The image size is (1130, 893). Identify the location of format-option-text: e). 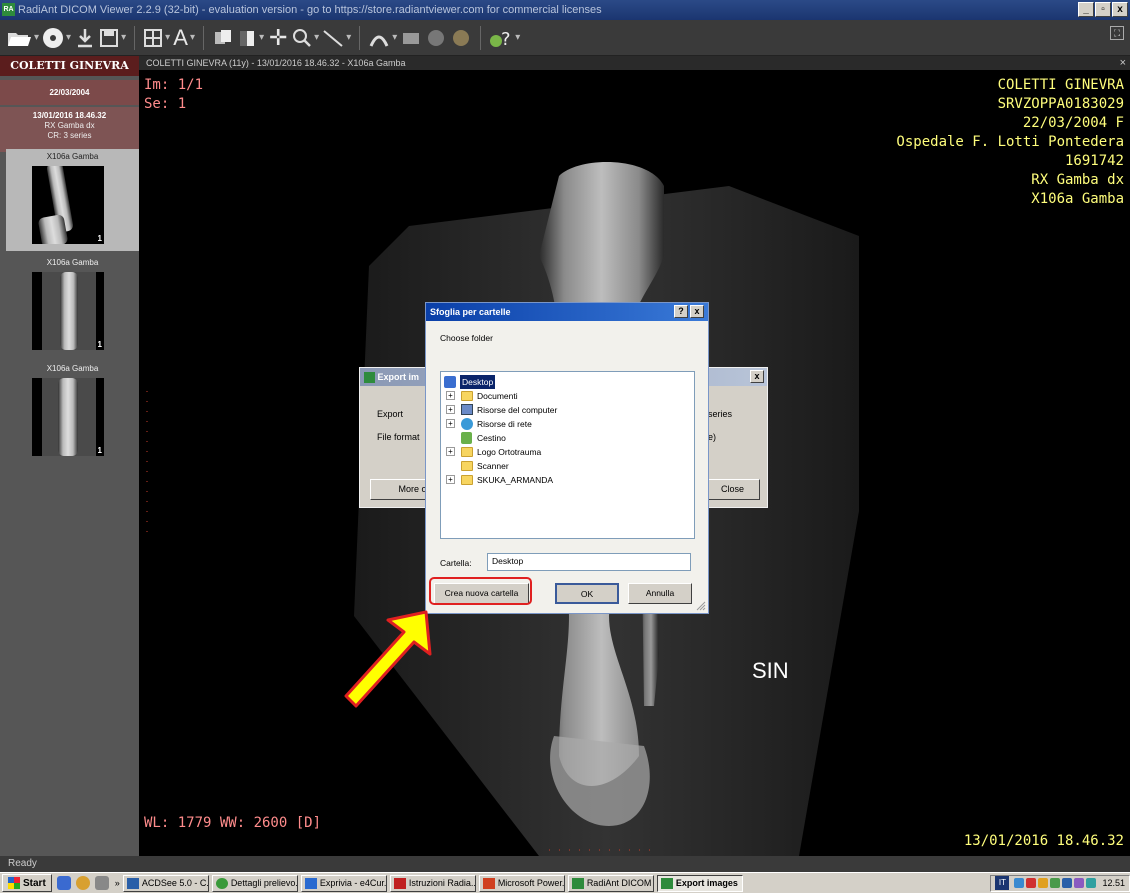
(712, 437).